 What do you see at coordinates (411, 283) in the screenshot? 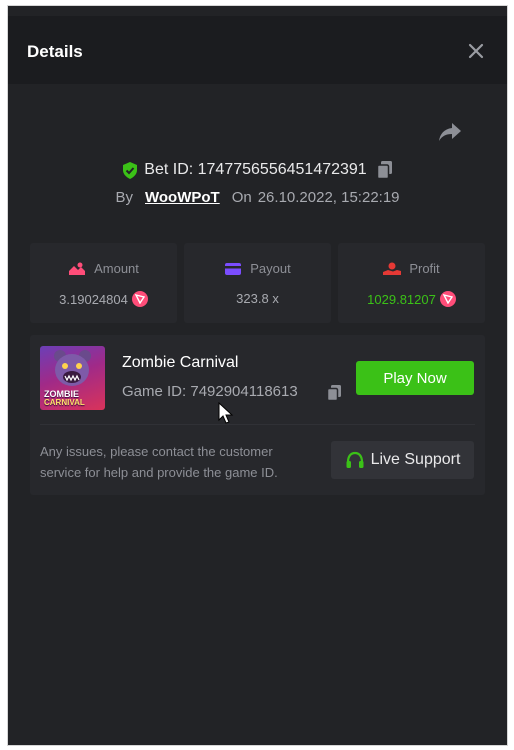
I see `stat-profit: Profit 1029.81207` at bounding box center [411, 283].